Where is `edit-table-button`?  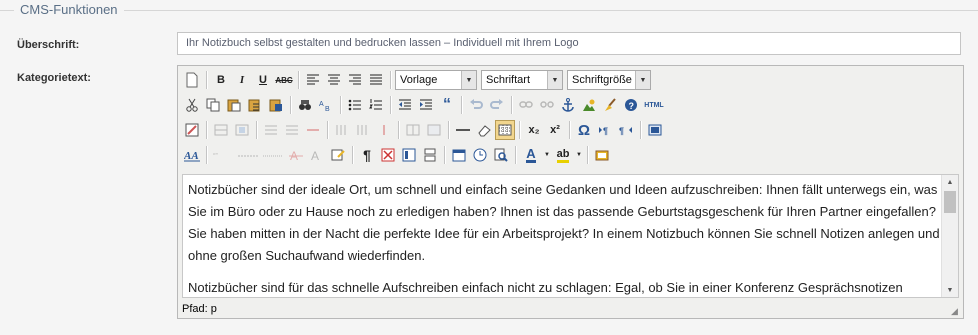
edit-table-button is located at coordinates (192, 130).